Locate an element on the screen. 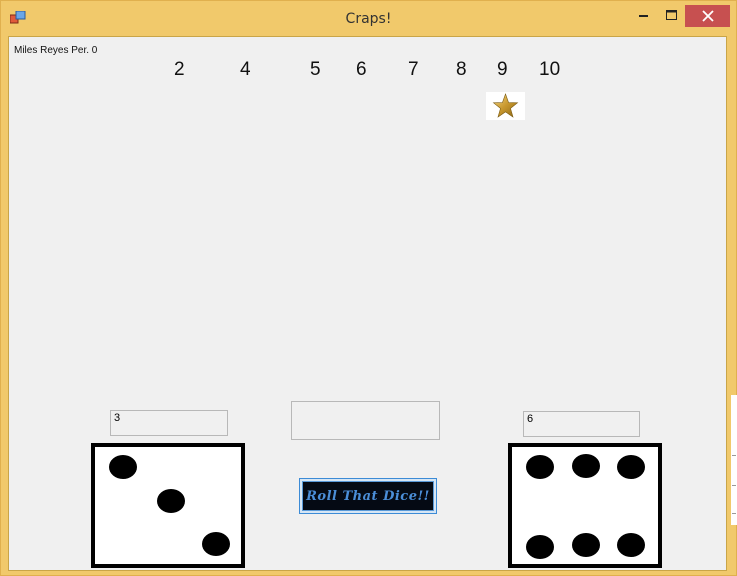 The image size is (737, 576). point-number-10: 10 is located at coordinates (550, 69).